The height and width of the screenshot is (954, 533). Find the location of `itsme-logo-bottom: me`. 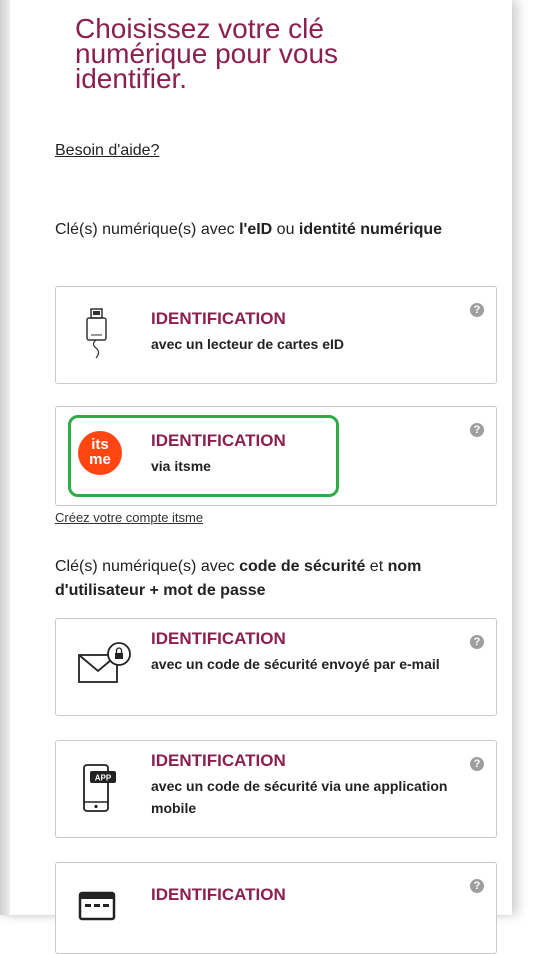

itsme-logo-bottom: me is located at coordinates (100, 459).